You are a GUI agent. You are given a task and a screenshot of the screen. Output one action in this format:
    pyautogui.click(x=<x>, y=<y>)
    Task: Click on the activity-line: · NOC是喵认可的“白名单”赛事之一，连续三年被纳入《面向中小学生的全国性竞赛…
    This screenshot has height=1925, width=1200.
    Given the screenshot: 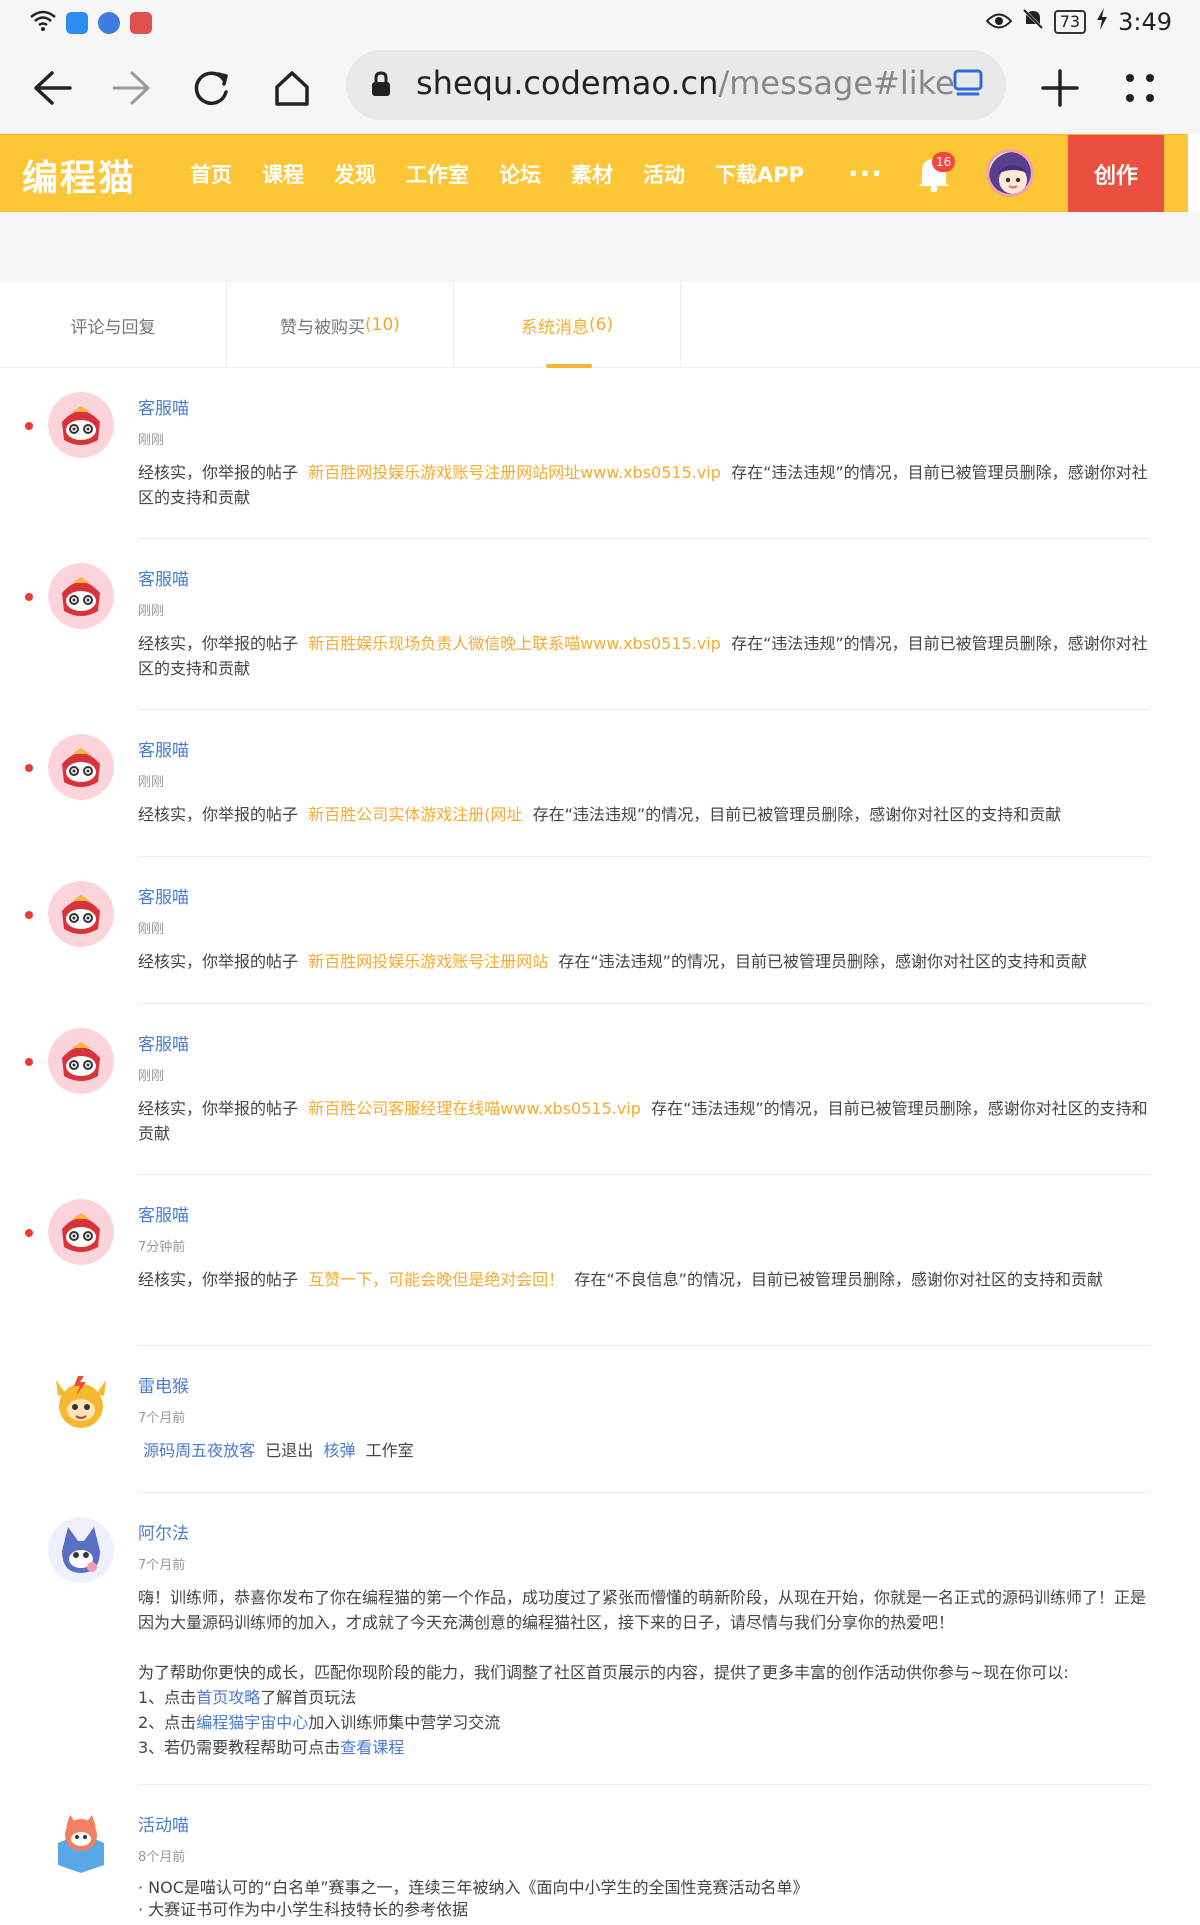 What is the action you would take?
    pyautogui.click(x=473, y=1887)
    